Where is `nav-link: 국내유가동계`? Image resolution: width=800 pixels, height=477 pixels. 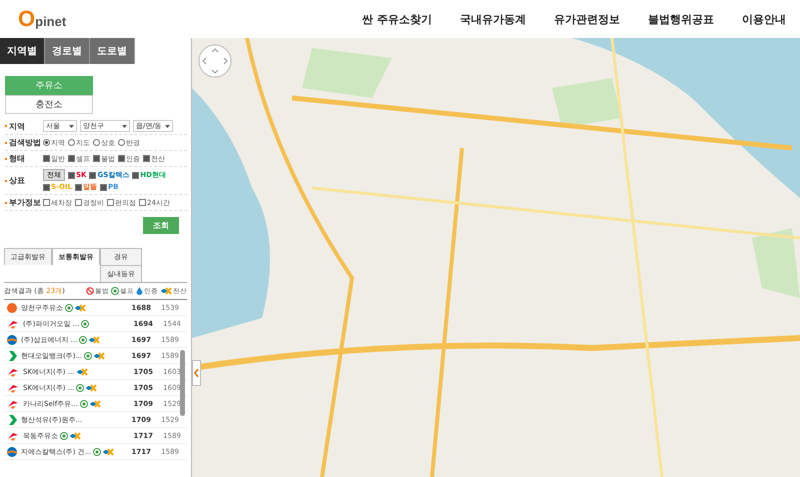 nav-link: 국내유가동계 is located at coordinates (493, 19).